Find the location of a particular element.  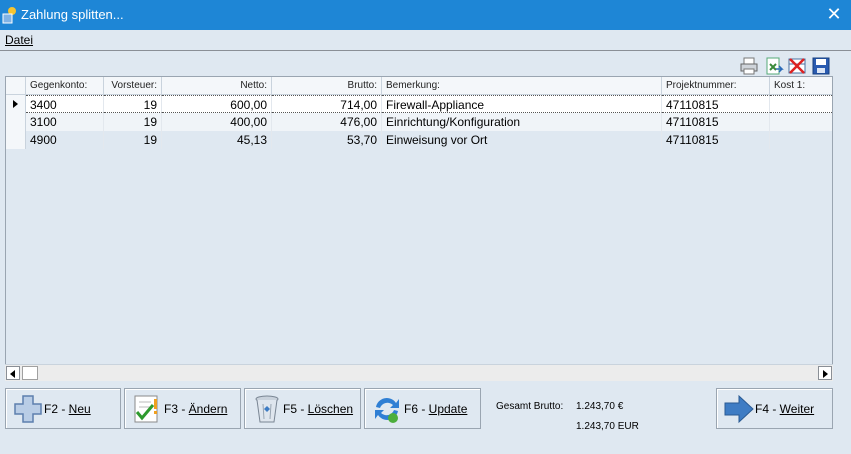

arrow-right-large-icon is located at coordinates (739, 409).